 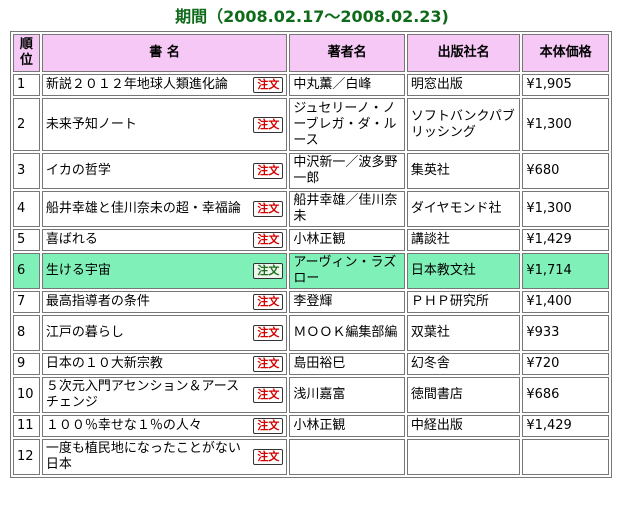 I want to click on price-cell: ¥1,300, so click(x=565, y=209).